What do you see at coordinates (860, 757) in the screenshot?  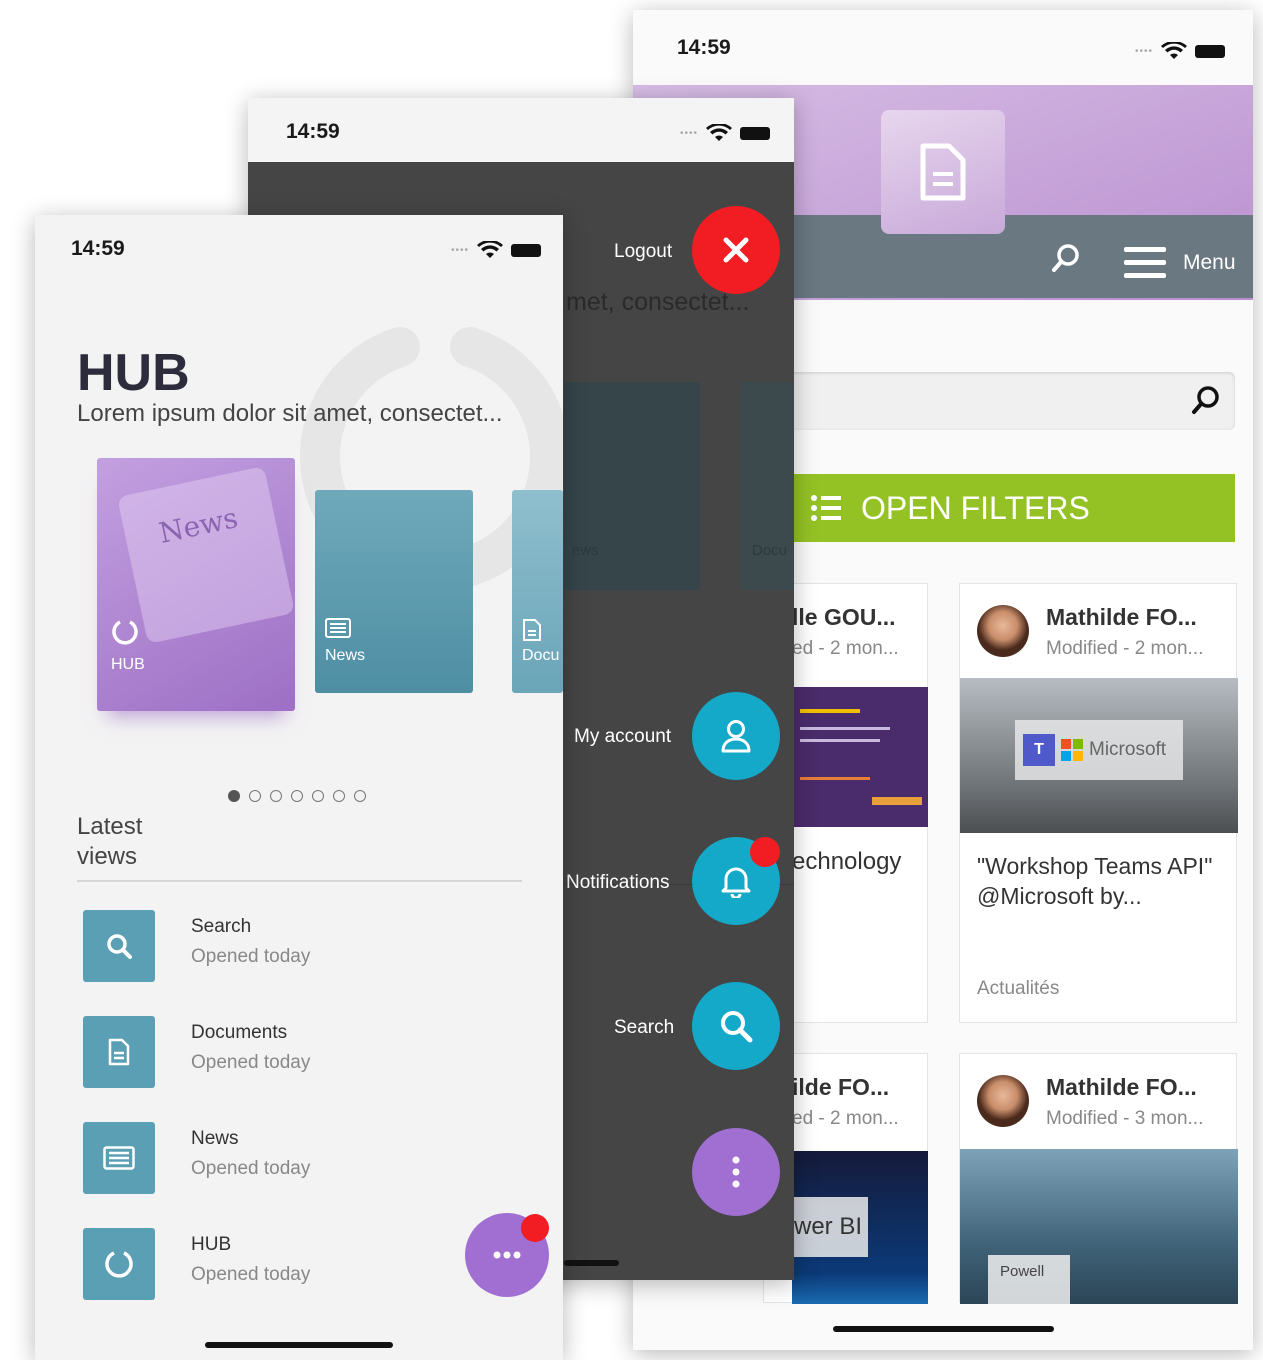 I see `card-image` at bounding box center [860, 757].